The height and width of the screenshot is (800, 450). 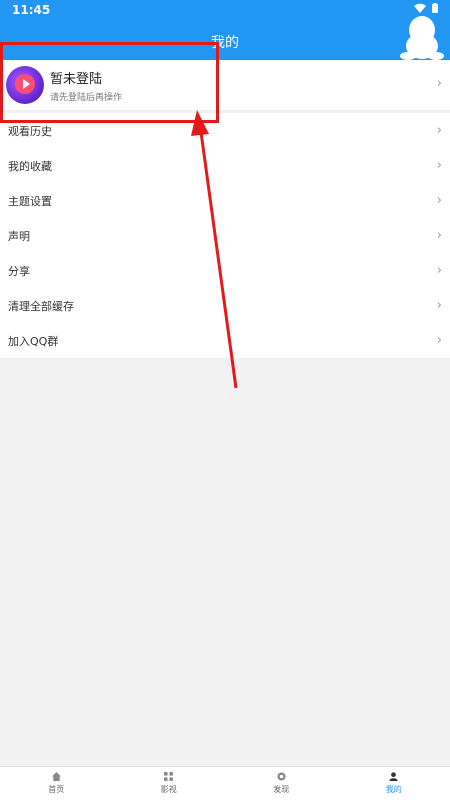 I want to click on menu-item-label: 清理全部缓存, so click(x=41, y=306).